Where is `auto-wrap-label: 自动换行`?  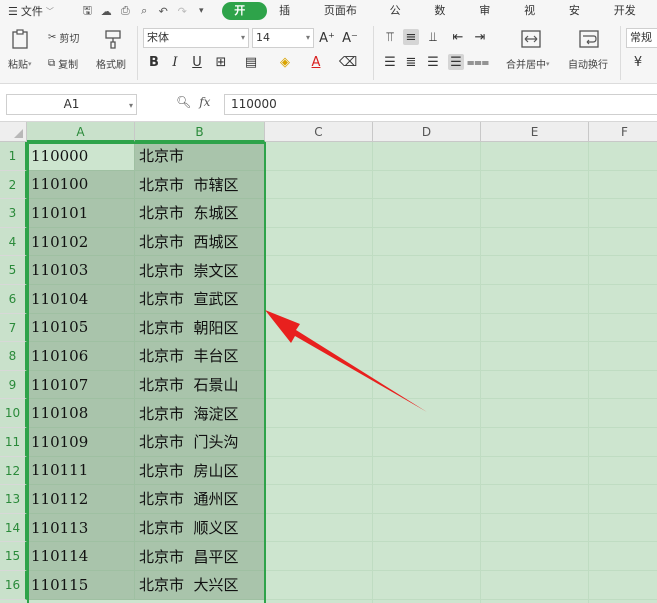 auto-wrap-label: 自动换行 is located at coordinates (588, 65).